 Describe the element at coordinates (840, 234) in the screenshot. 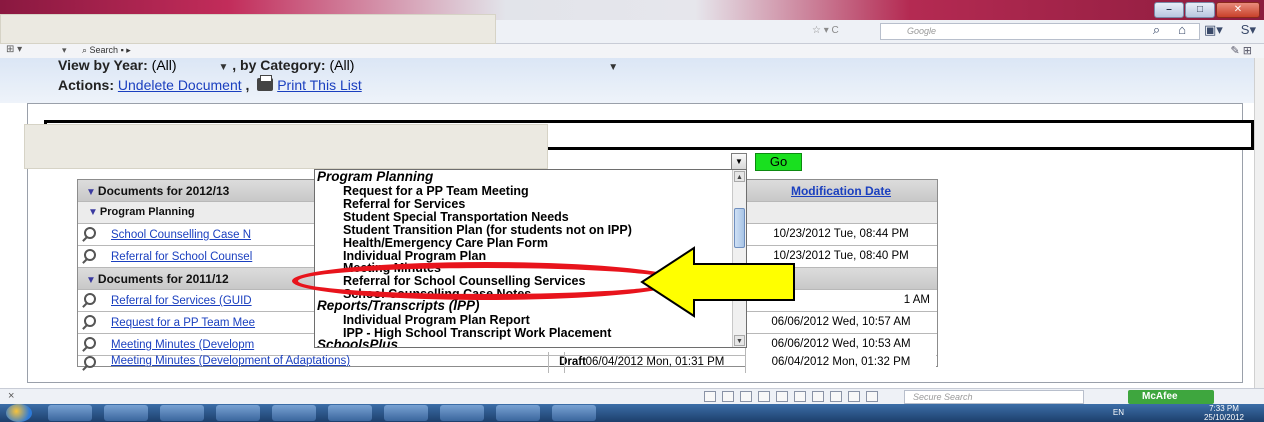

I see `modification-date-cell: 10/23/2012 Tue, 08:44 PM` at that location.